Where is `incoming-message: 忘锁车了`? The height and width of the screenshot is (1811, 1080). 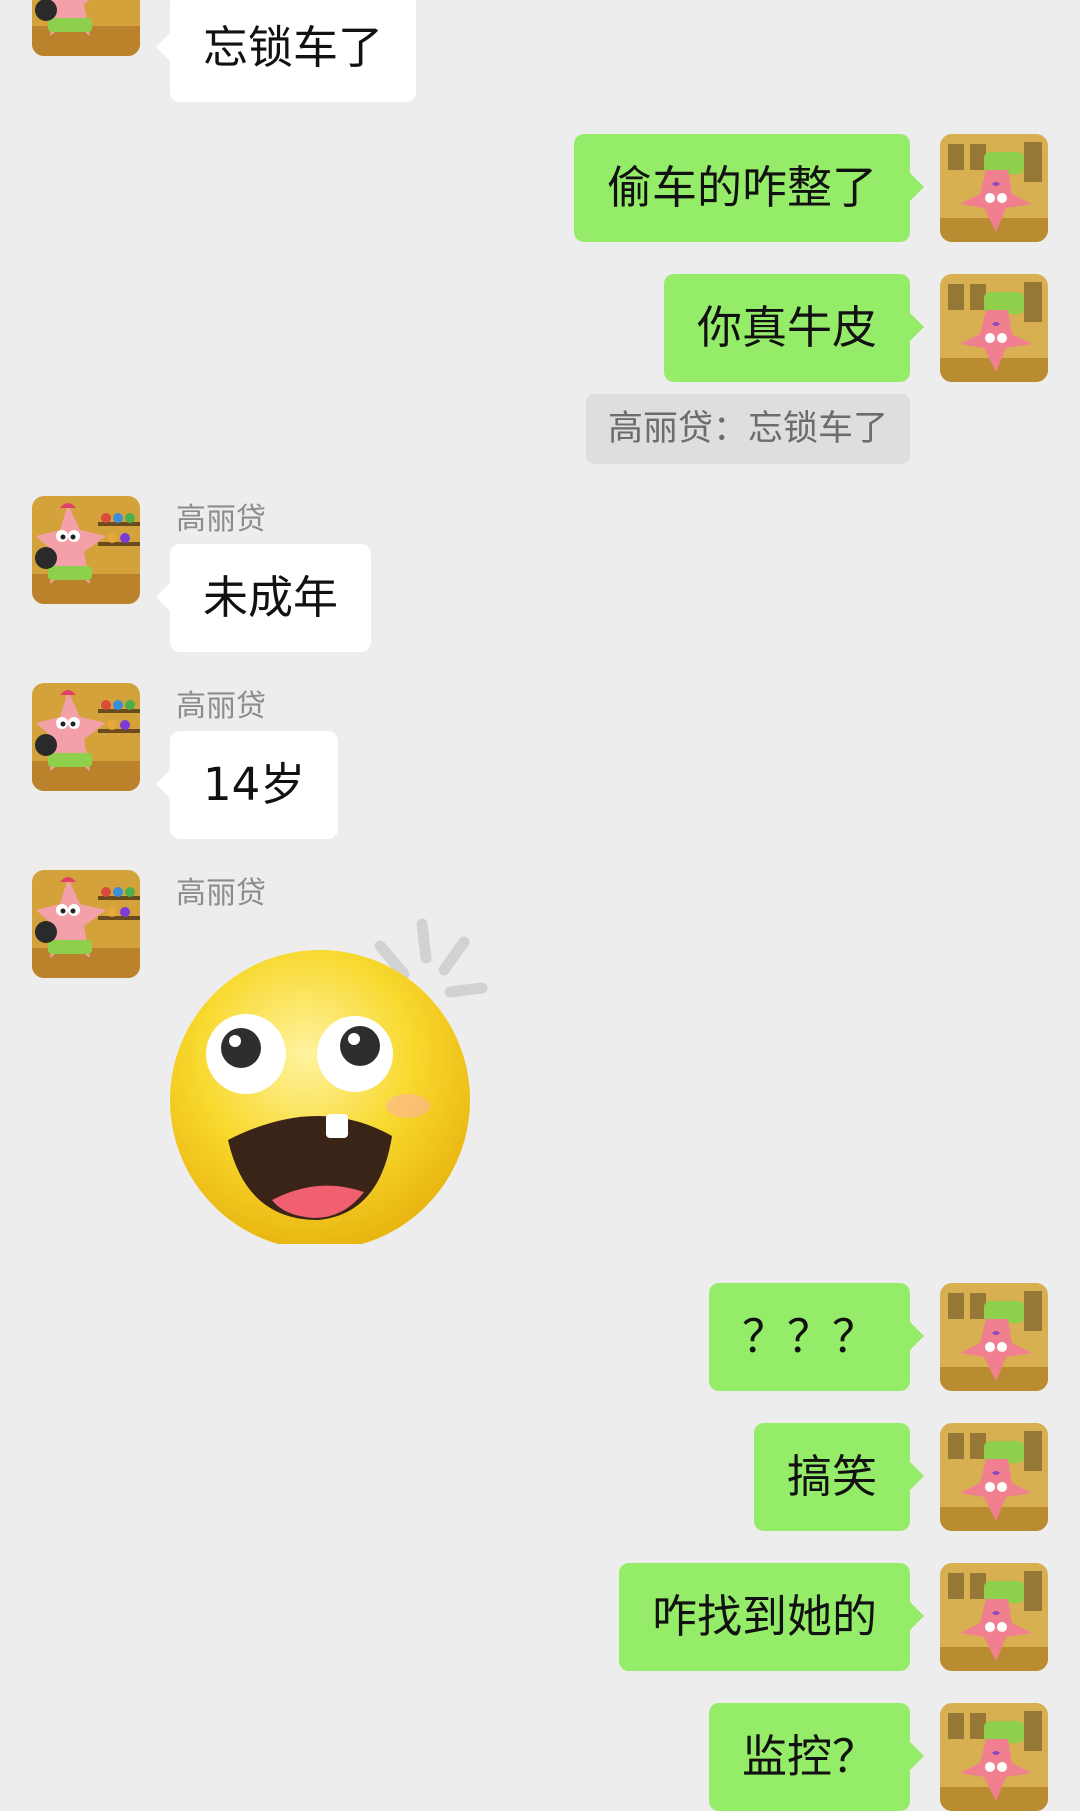
incoming-message: 忘锁车了 is located at coordinates (286, 51).